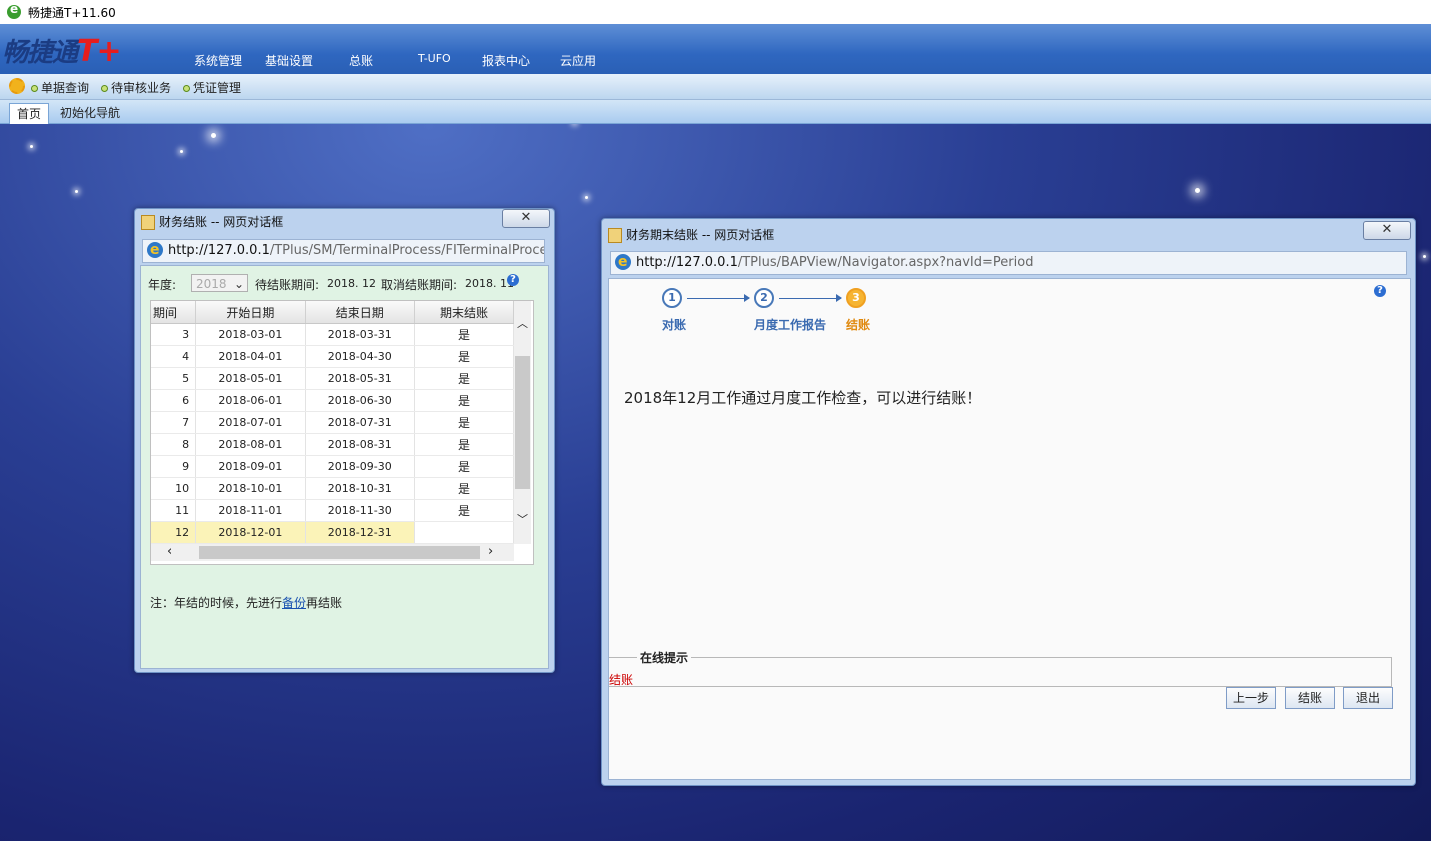  I want to click on cell-start-date: 2018-10-01, so click(250, 488).